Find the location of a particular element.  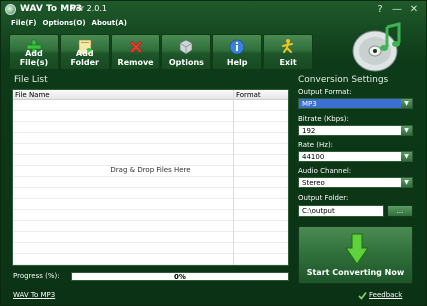

help-label: Help is located at coordinates (237, 62).